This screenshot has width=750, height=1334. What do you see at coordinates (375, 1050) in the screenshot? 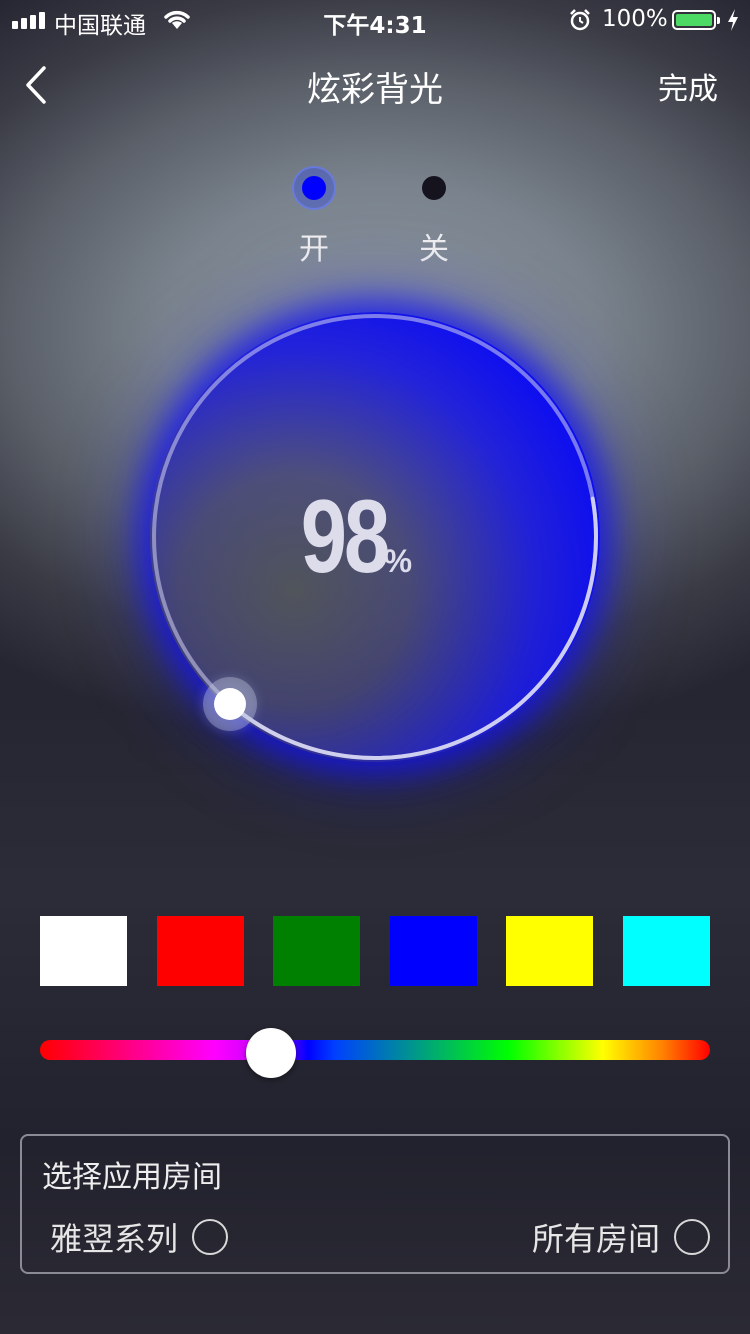
I see `hue-slider-track` at bounding box center [375, 1050].